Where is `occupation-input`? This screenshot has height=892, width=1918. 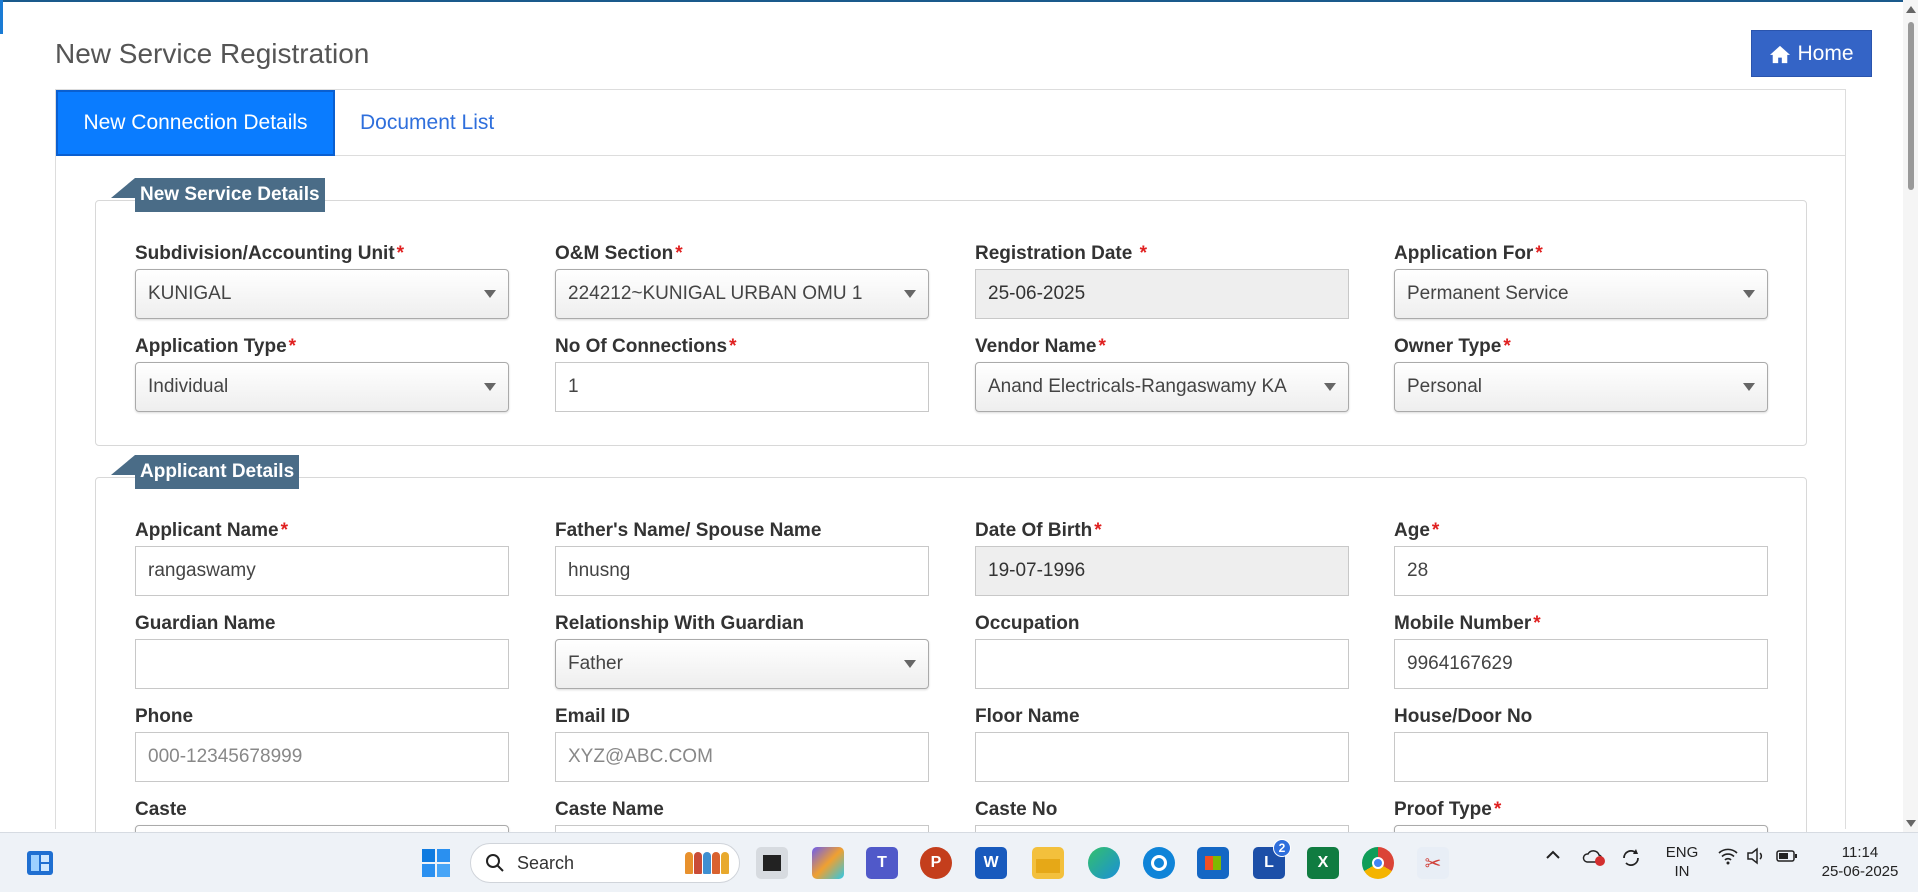
occupation-input is located at coordinates (1162, 664).